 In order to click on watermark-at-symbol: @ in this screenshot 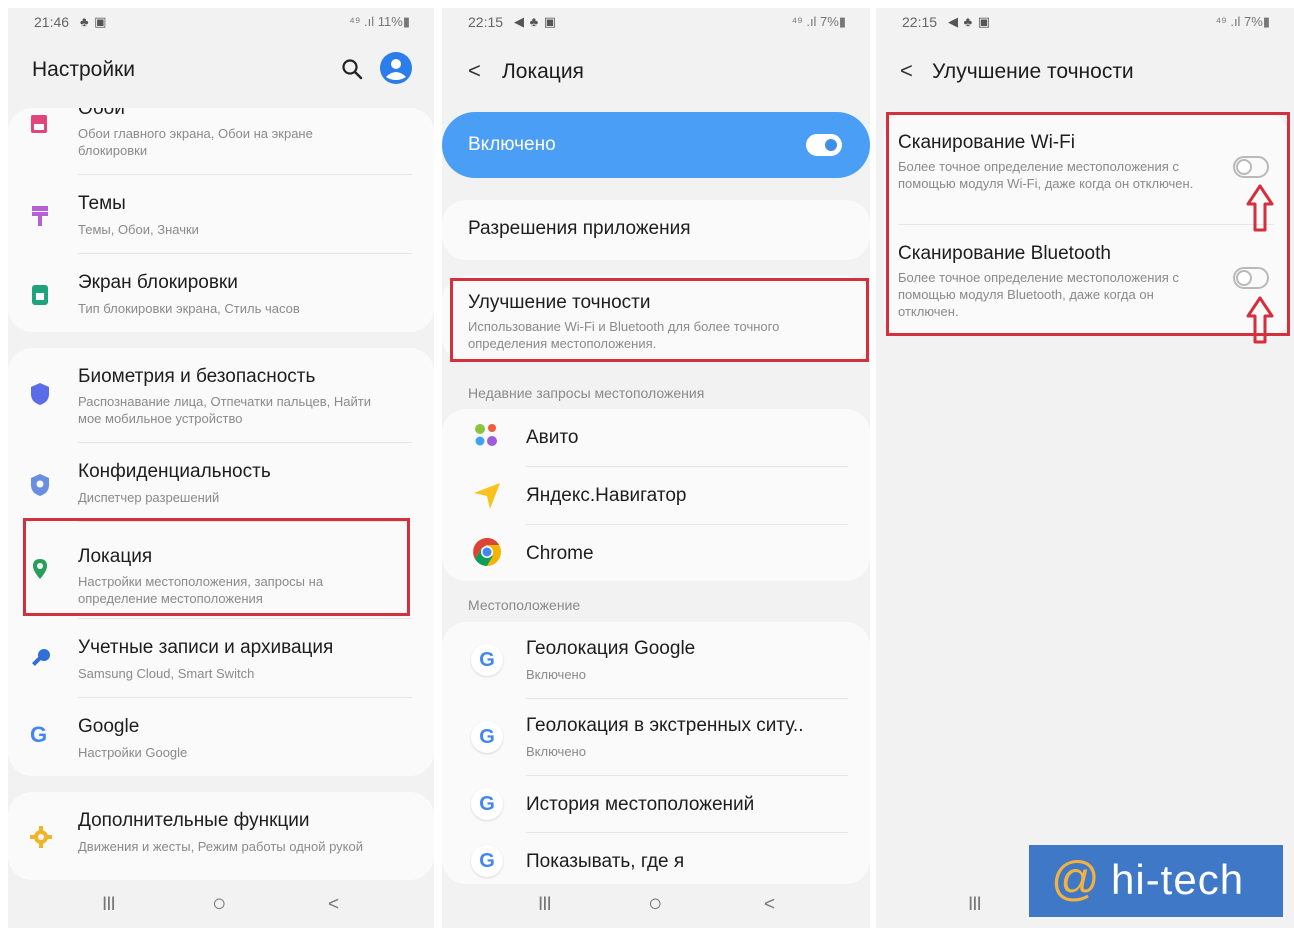, I will do `click(1075, 879)`.